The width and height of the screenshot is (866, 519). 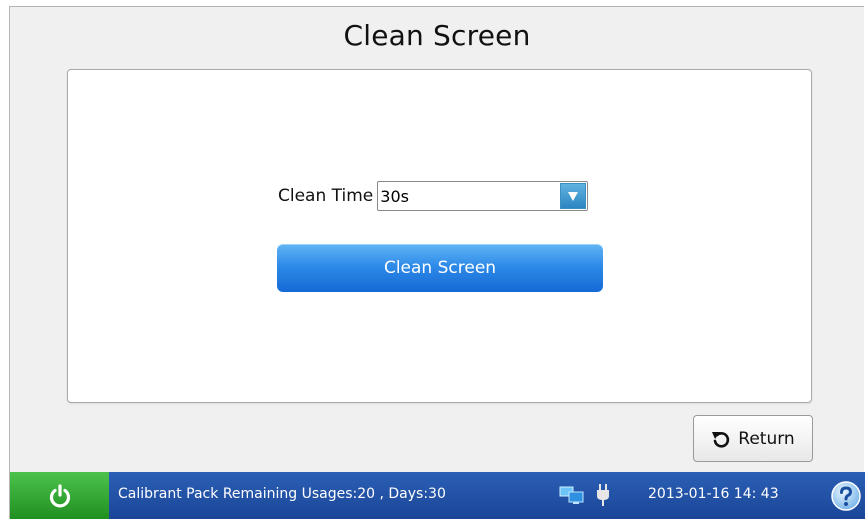 What do you see at coordinates (571, 495) in the screenshot?
I see `network-icon` at bounding box center [571, 495].